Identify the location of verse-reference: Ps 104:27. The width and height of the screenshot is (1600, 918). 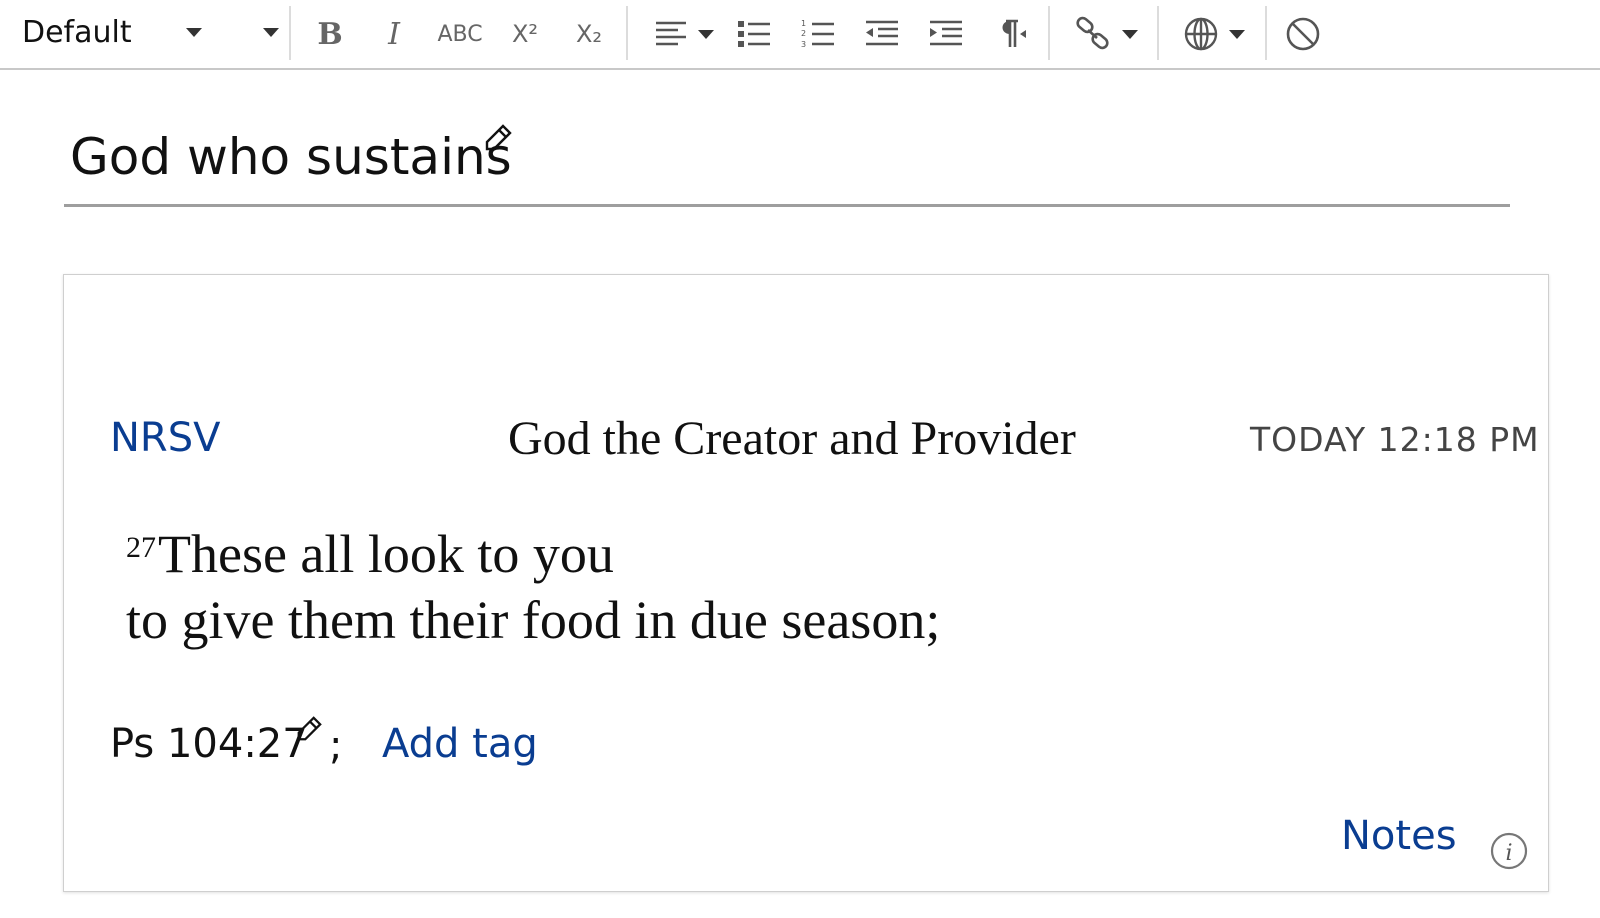
(209, 744).